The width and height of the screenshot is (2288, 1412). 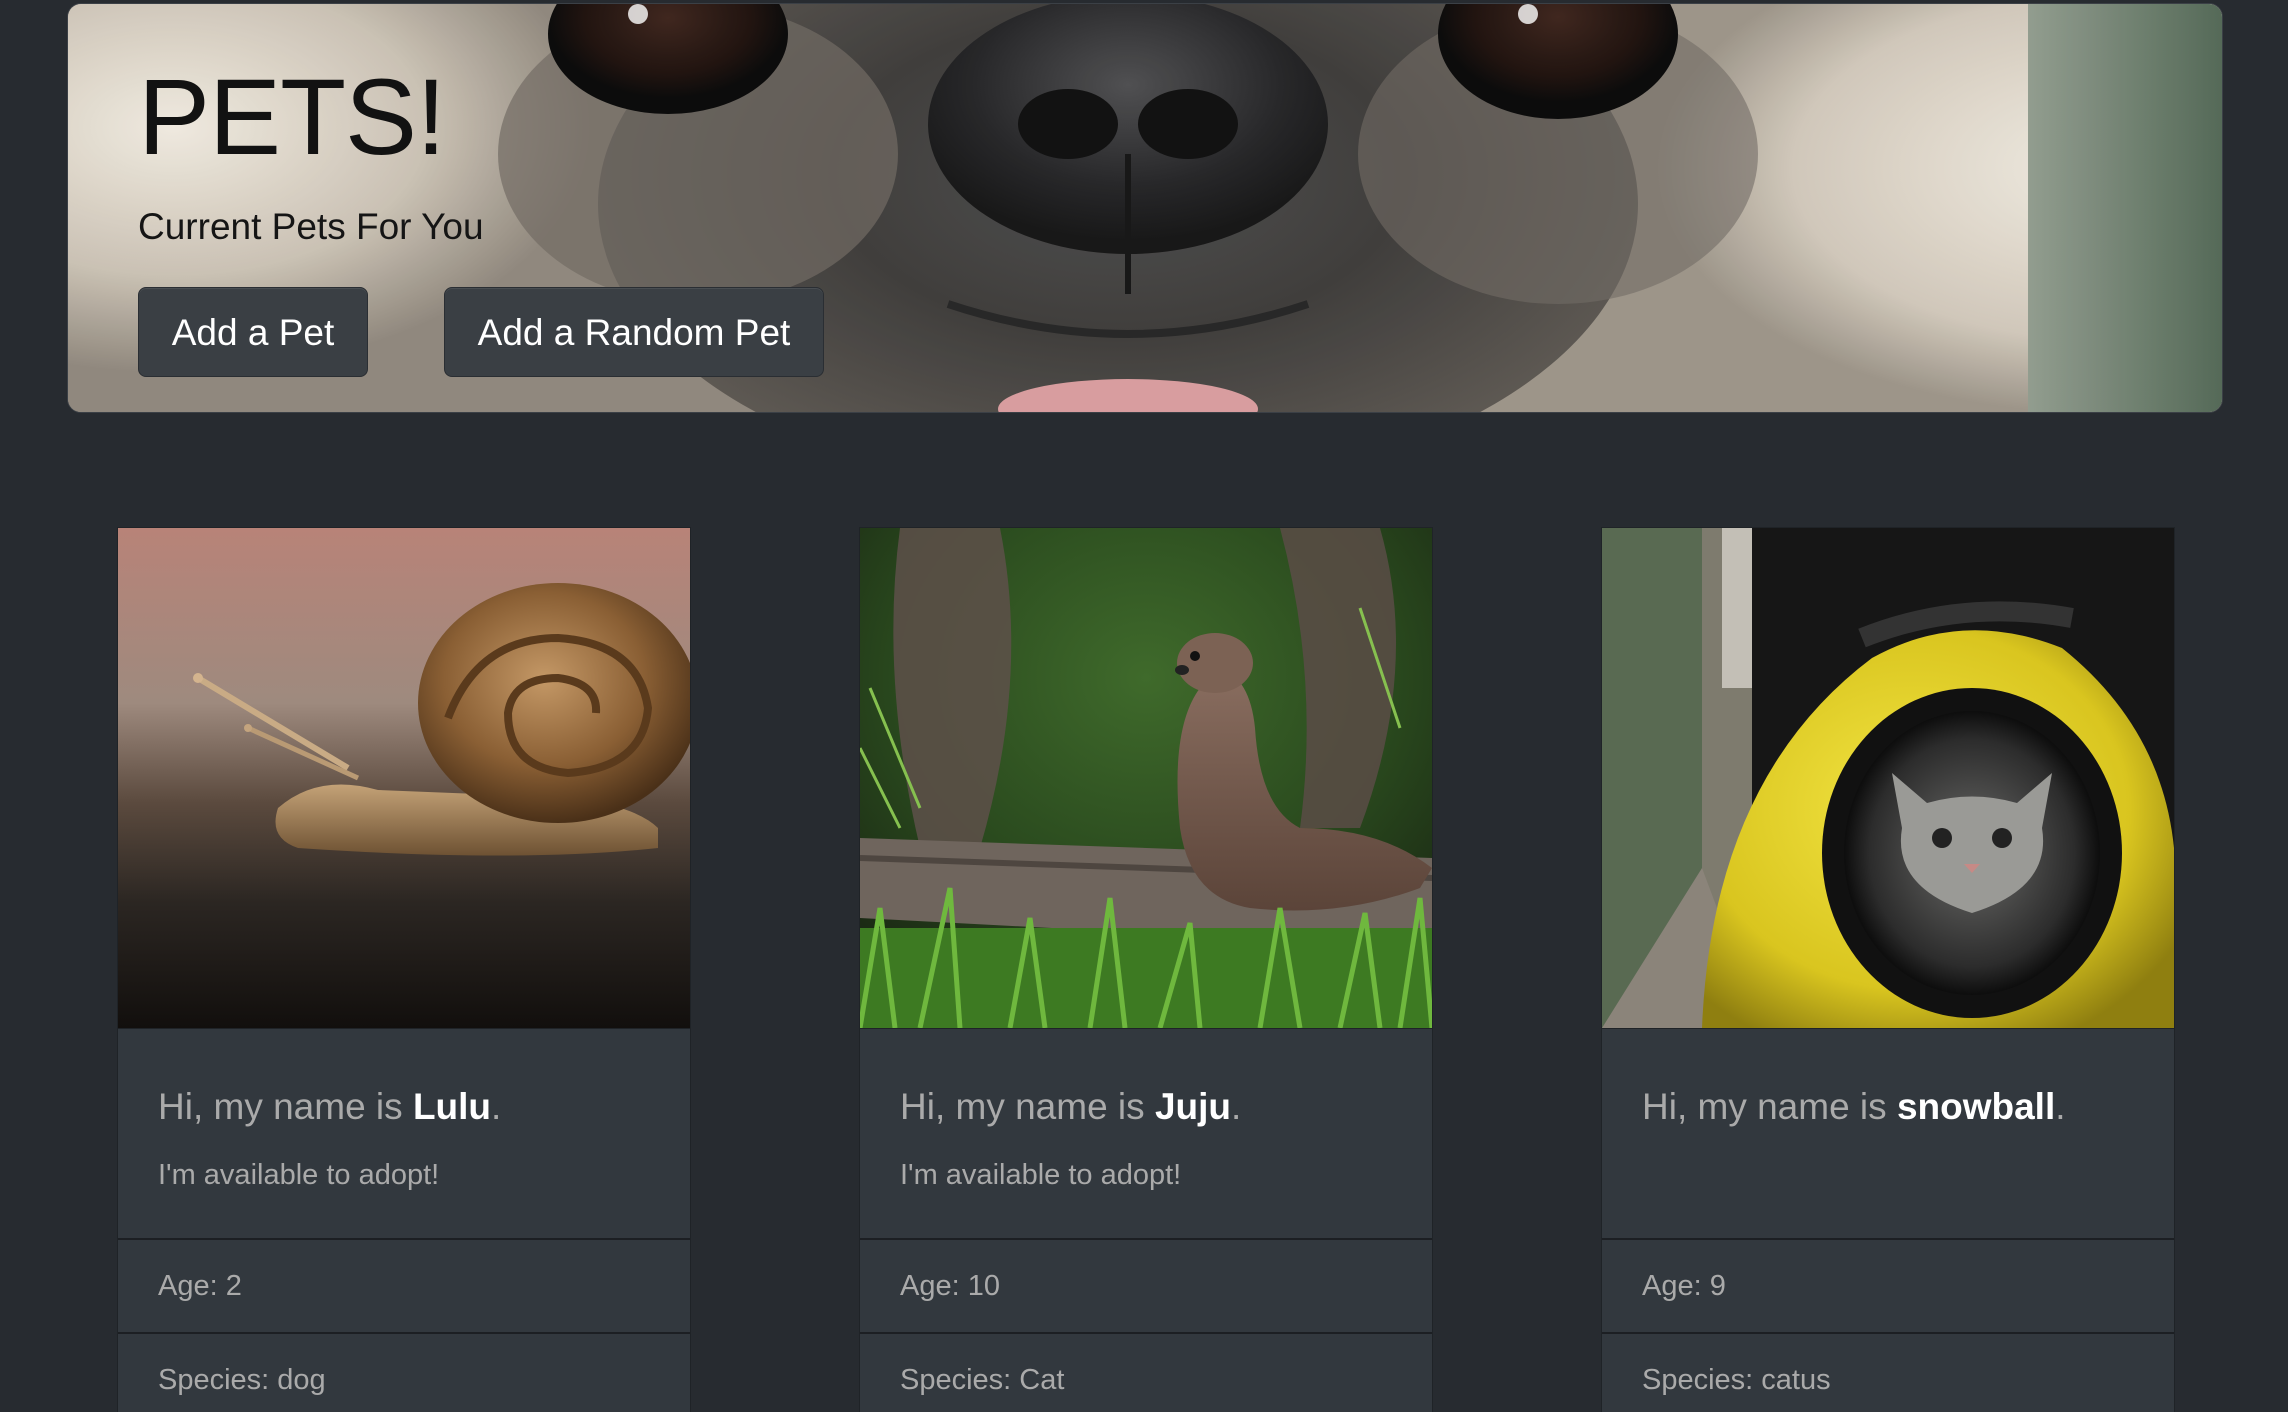 I want to click on pet-species: Species: catus, so click(x=1736, y=1380).